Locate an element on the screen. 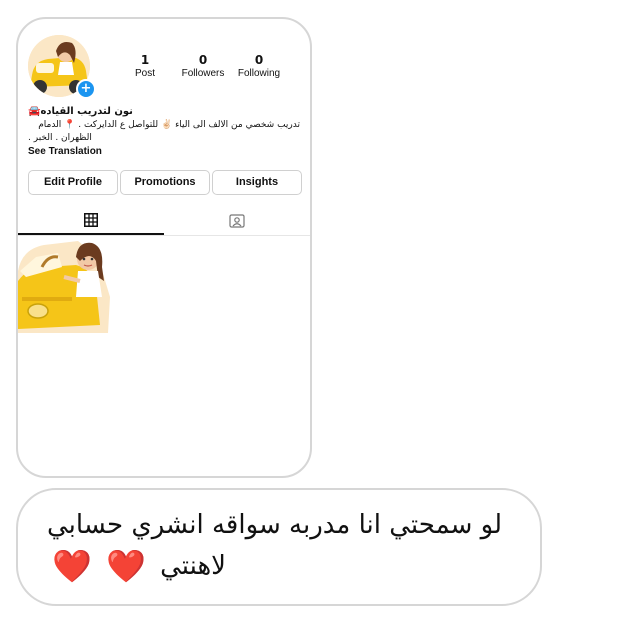  stat-following-value: 0 is located at coordinates (259, 60).